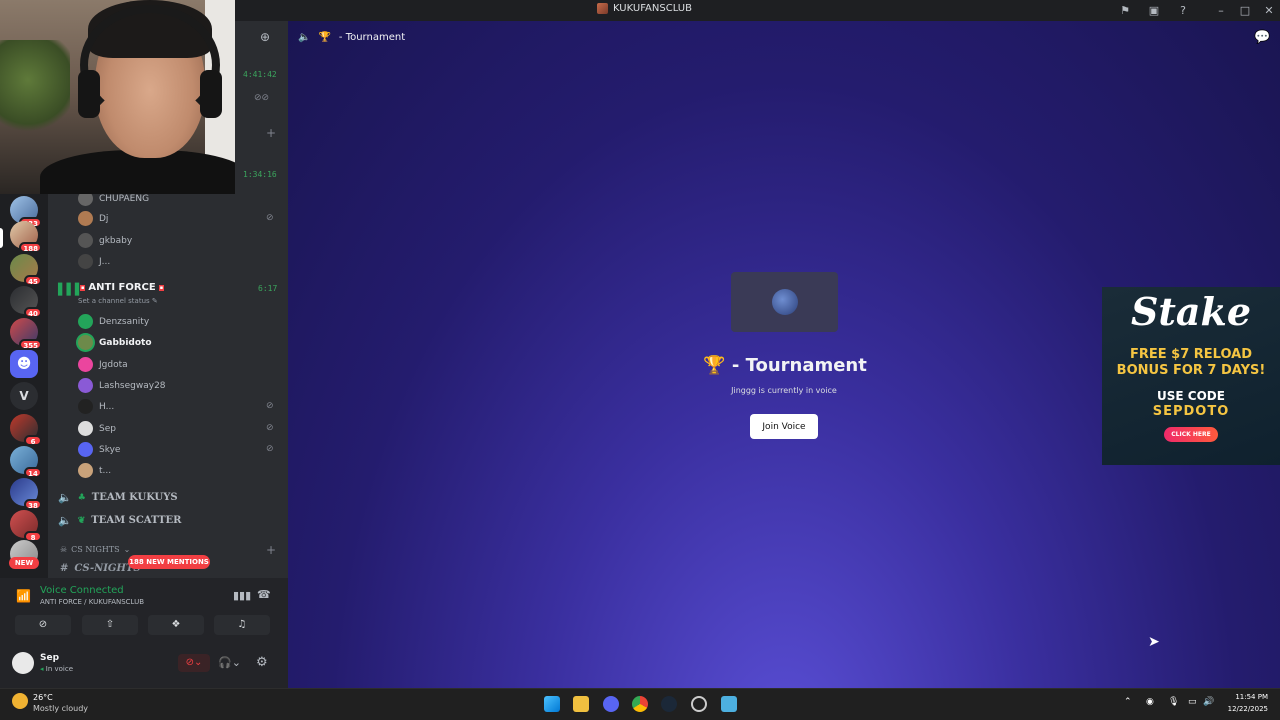 The image size is (1280, 720). I want to click on notepad-icon, so click(729, 704).